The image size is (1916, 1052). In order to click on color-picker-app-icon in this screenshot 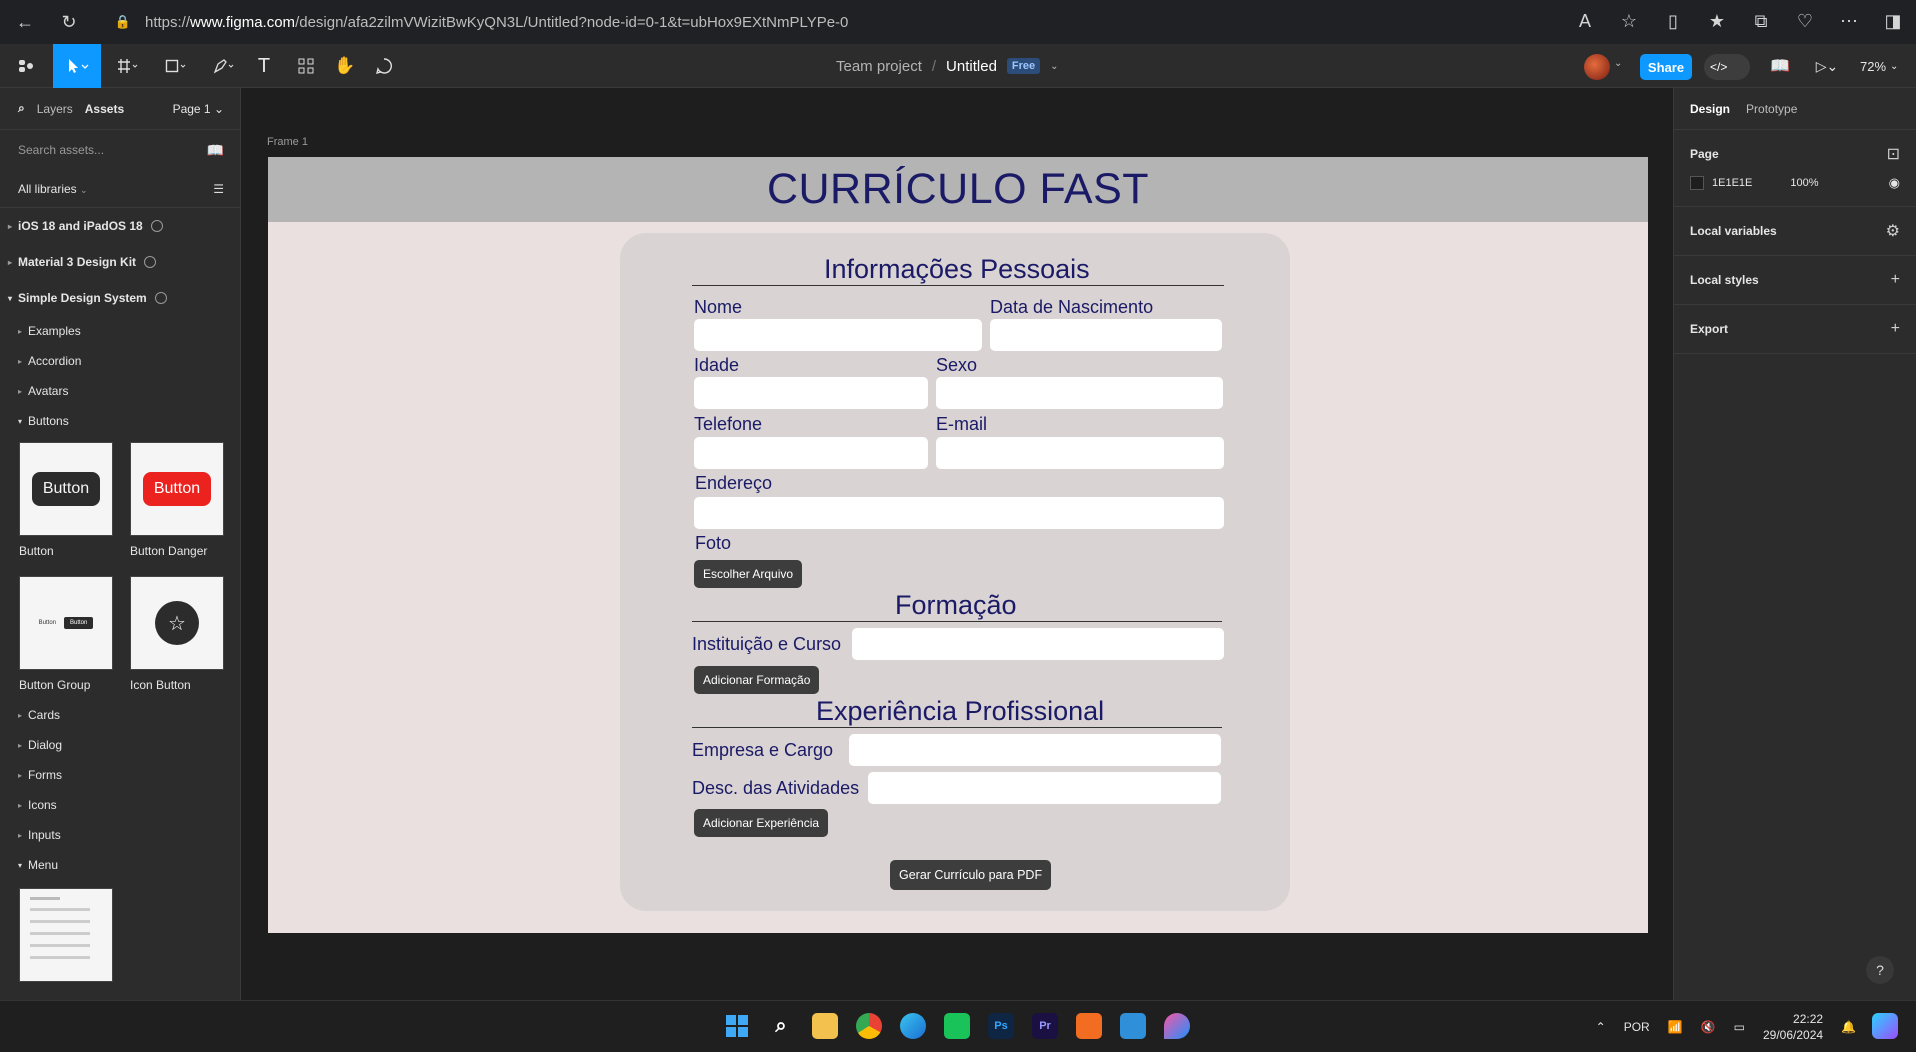, I will do `click(1177, 1026)`.